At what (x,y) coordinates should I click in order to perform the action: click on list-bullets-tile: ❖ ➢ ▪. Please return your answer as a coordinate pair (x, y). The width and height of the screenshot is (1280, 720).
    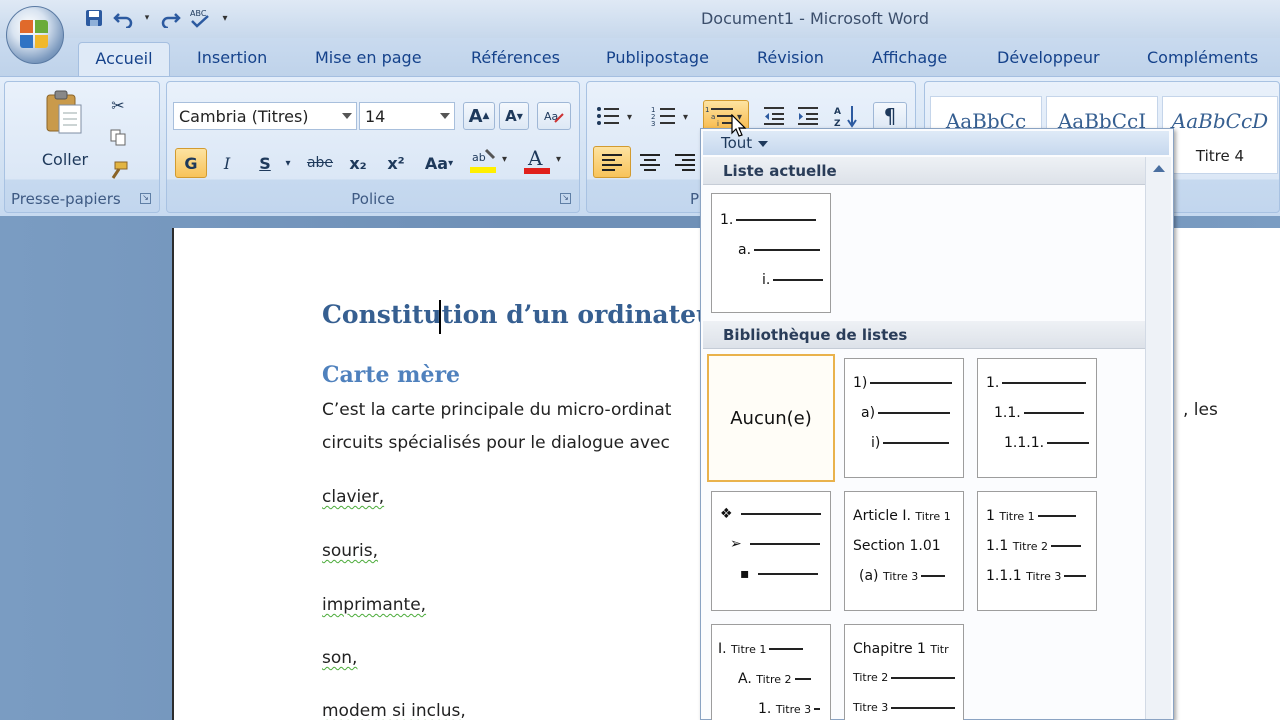
    Looking at the image, I should click on (771, 551).